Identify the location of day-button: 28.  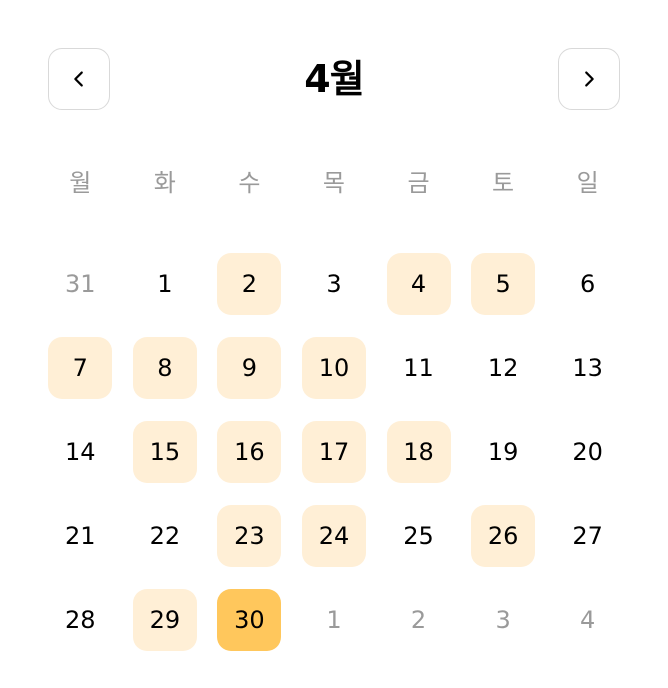
(80, 620).